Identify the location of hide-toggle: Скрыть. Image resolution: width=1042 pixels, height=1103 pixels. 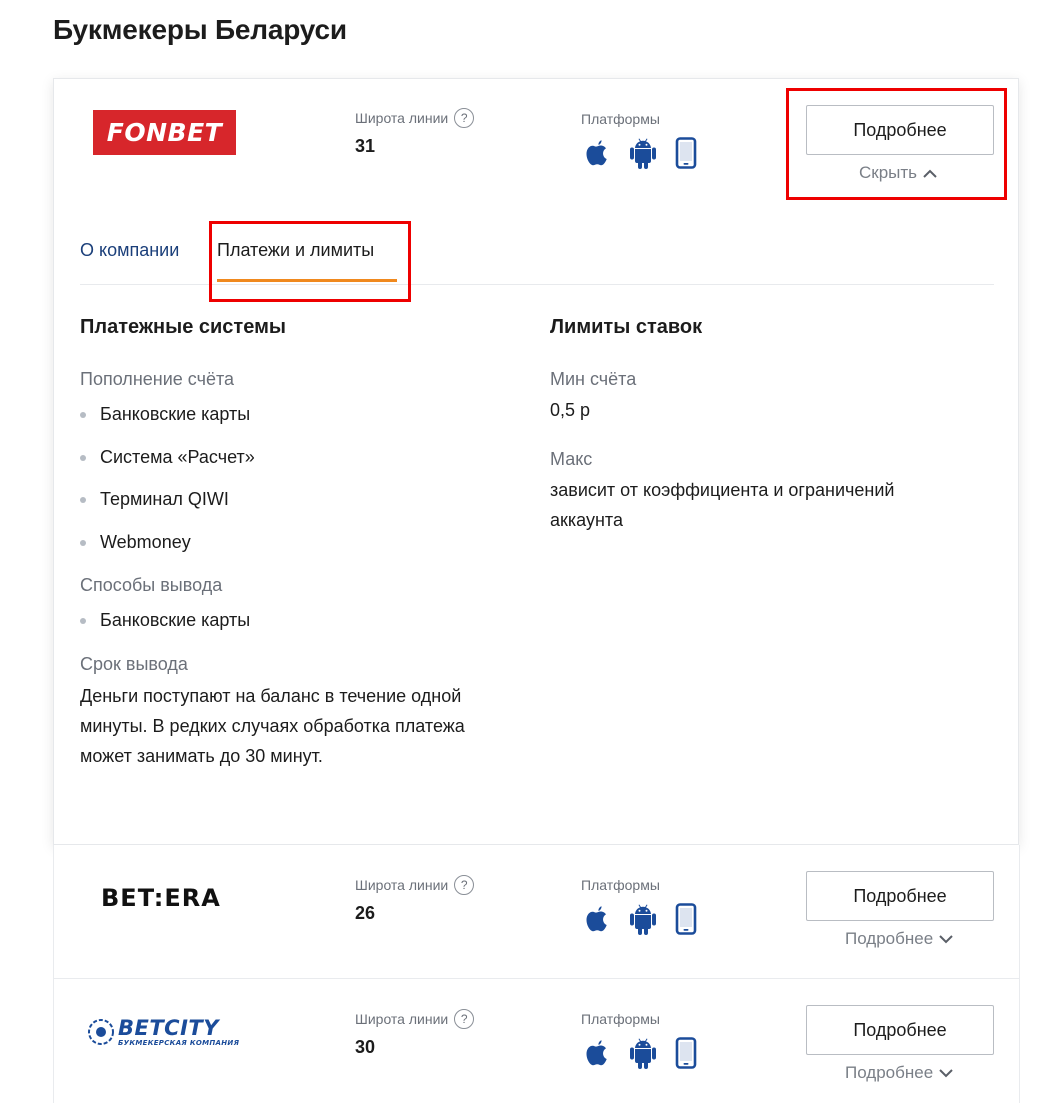
(898, 173).